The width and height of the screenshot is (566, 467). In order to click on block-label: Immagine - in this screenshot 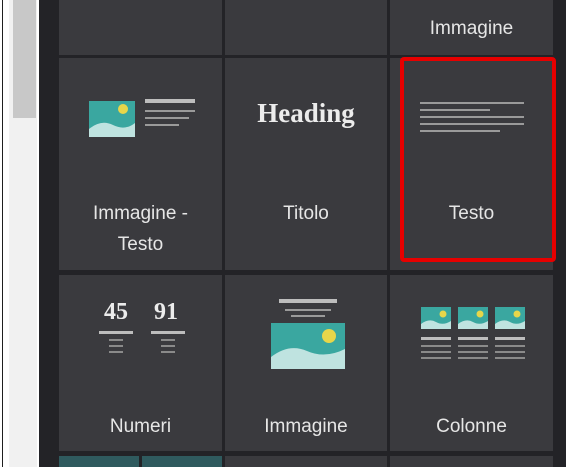, I will do `click(140, 213)`.